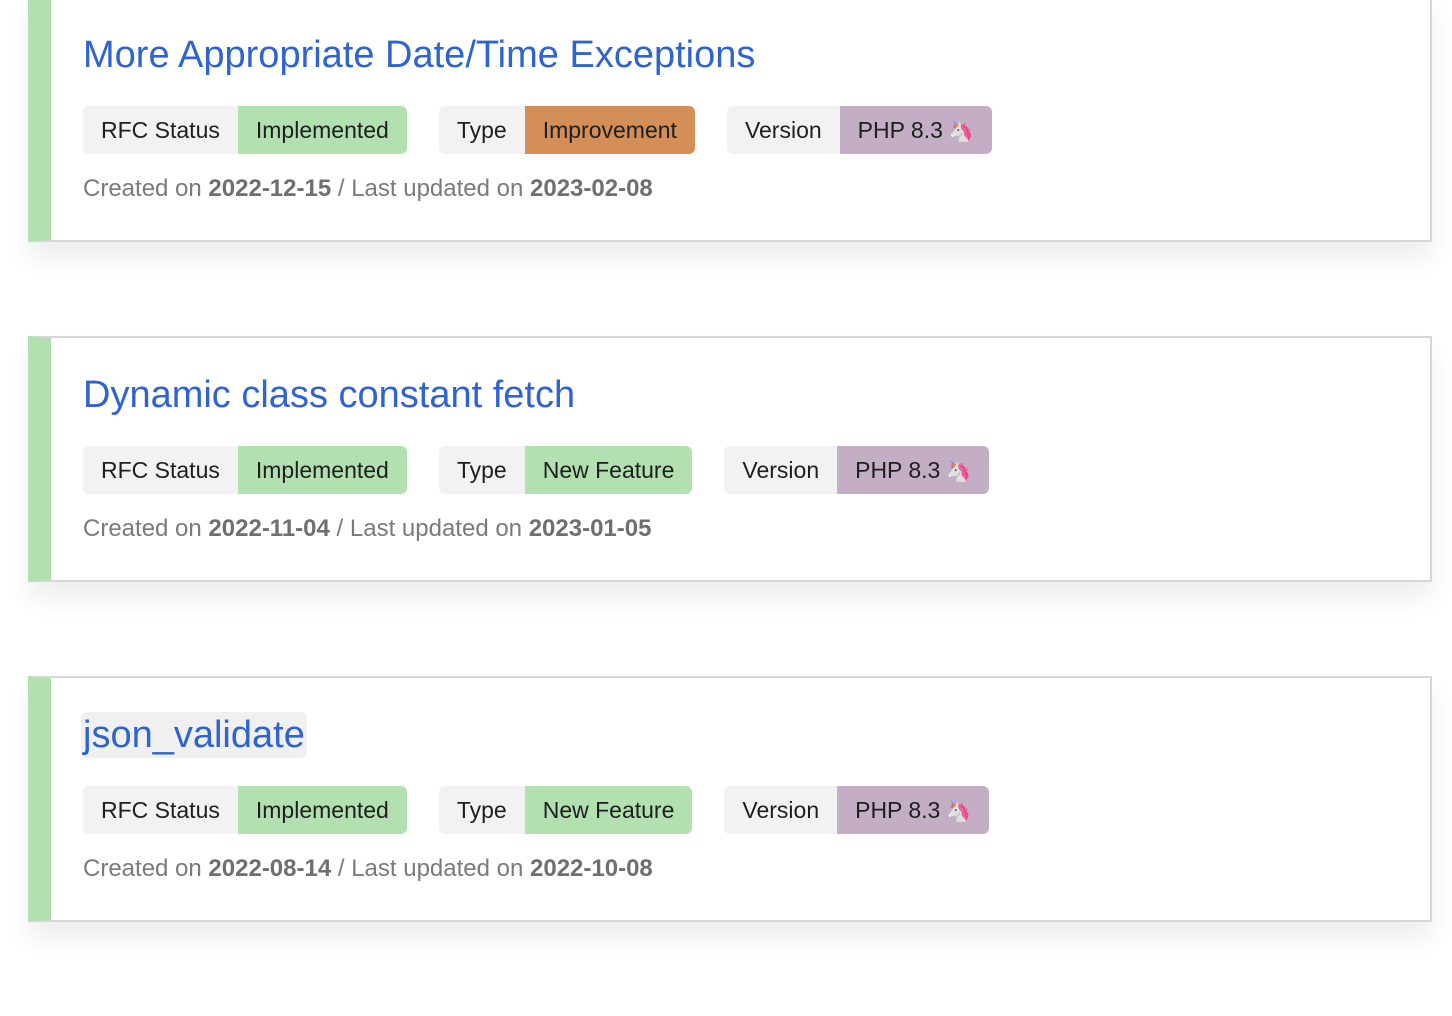 The width and height of the screenshot is (1452, 1016). What do you see at coordinates (591, 188) in the screenshot?
I see `updated-date: 2023-02-08` at bounding box center [591, 188].